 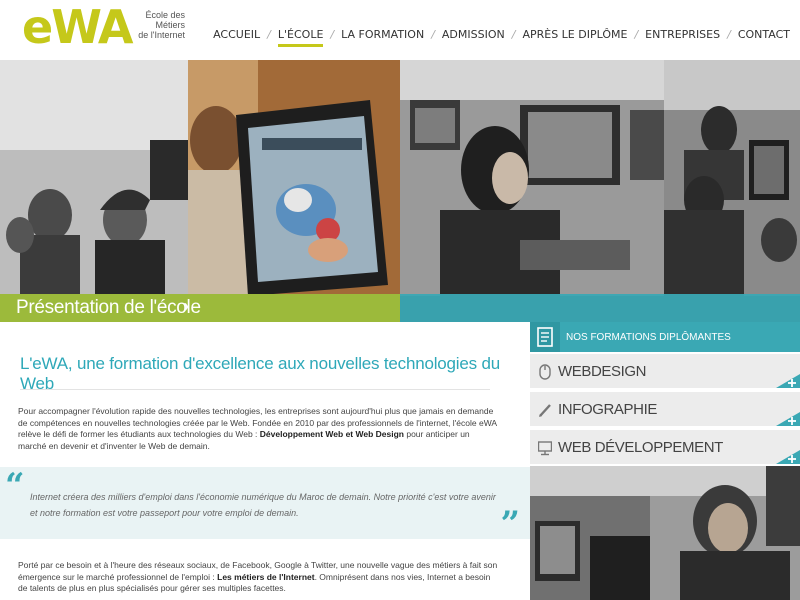 What do you see at coordinates (682, 34) in the screenshot?
I see `nav-entreprises: ENTREPRISES` at bounding box center [682, 34].